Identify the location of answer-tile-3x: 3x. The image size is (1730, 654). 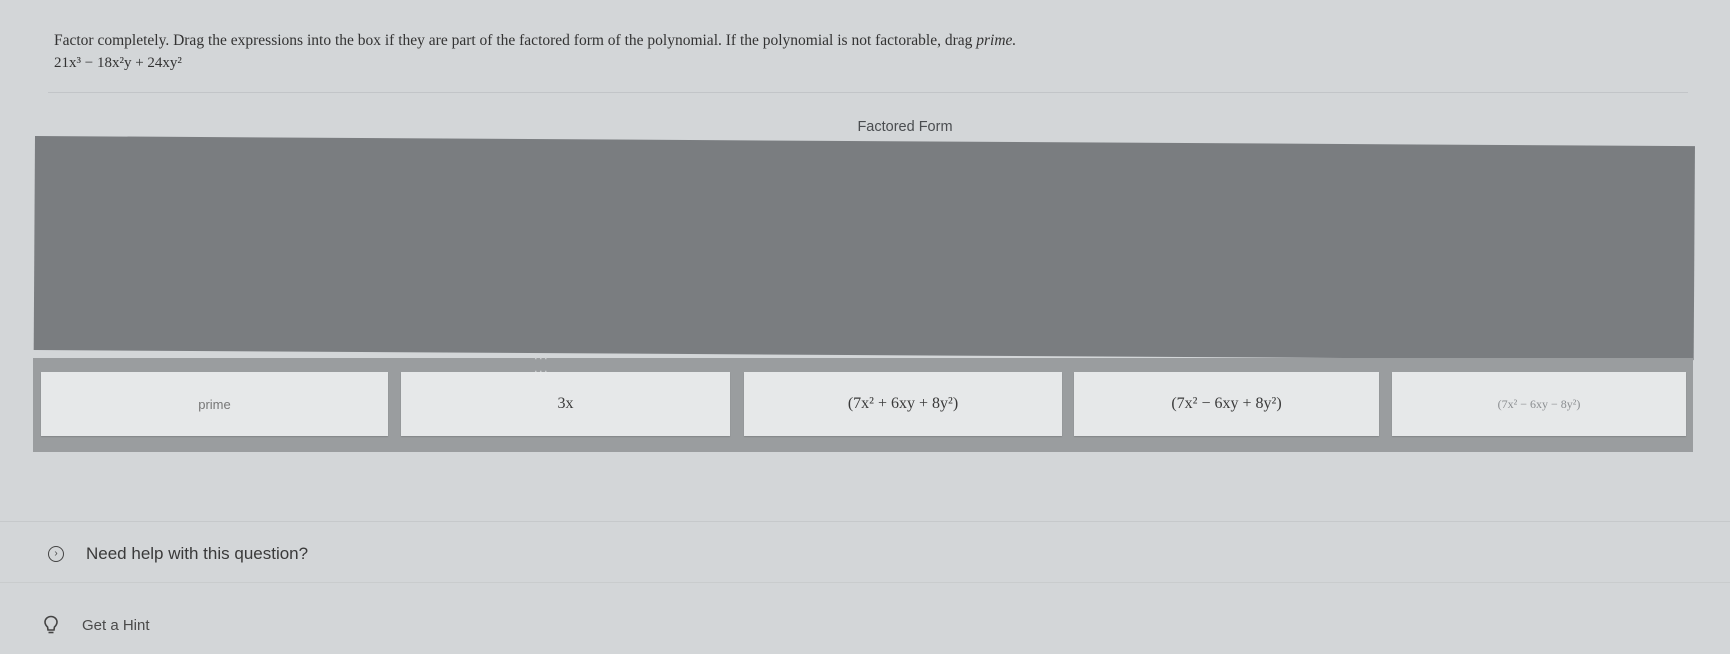
(565, 404).